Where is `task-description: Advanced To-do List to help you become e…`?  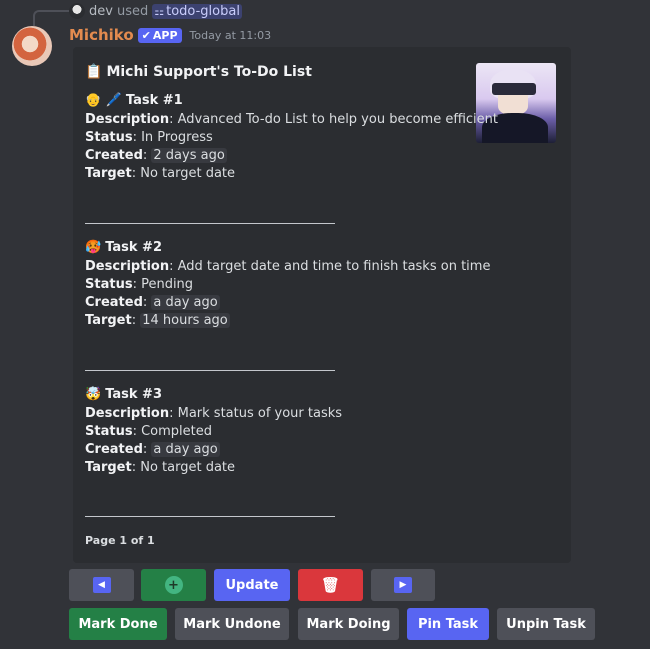
task-description: Advanced To-do List to help you become e… is located at coordinates (338, 119).